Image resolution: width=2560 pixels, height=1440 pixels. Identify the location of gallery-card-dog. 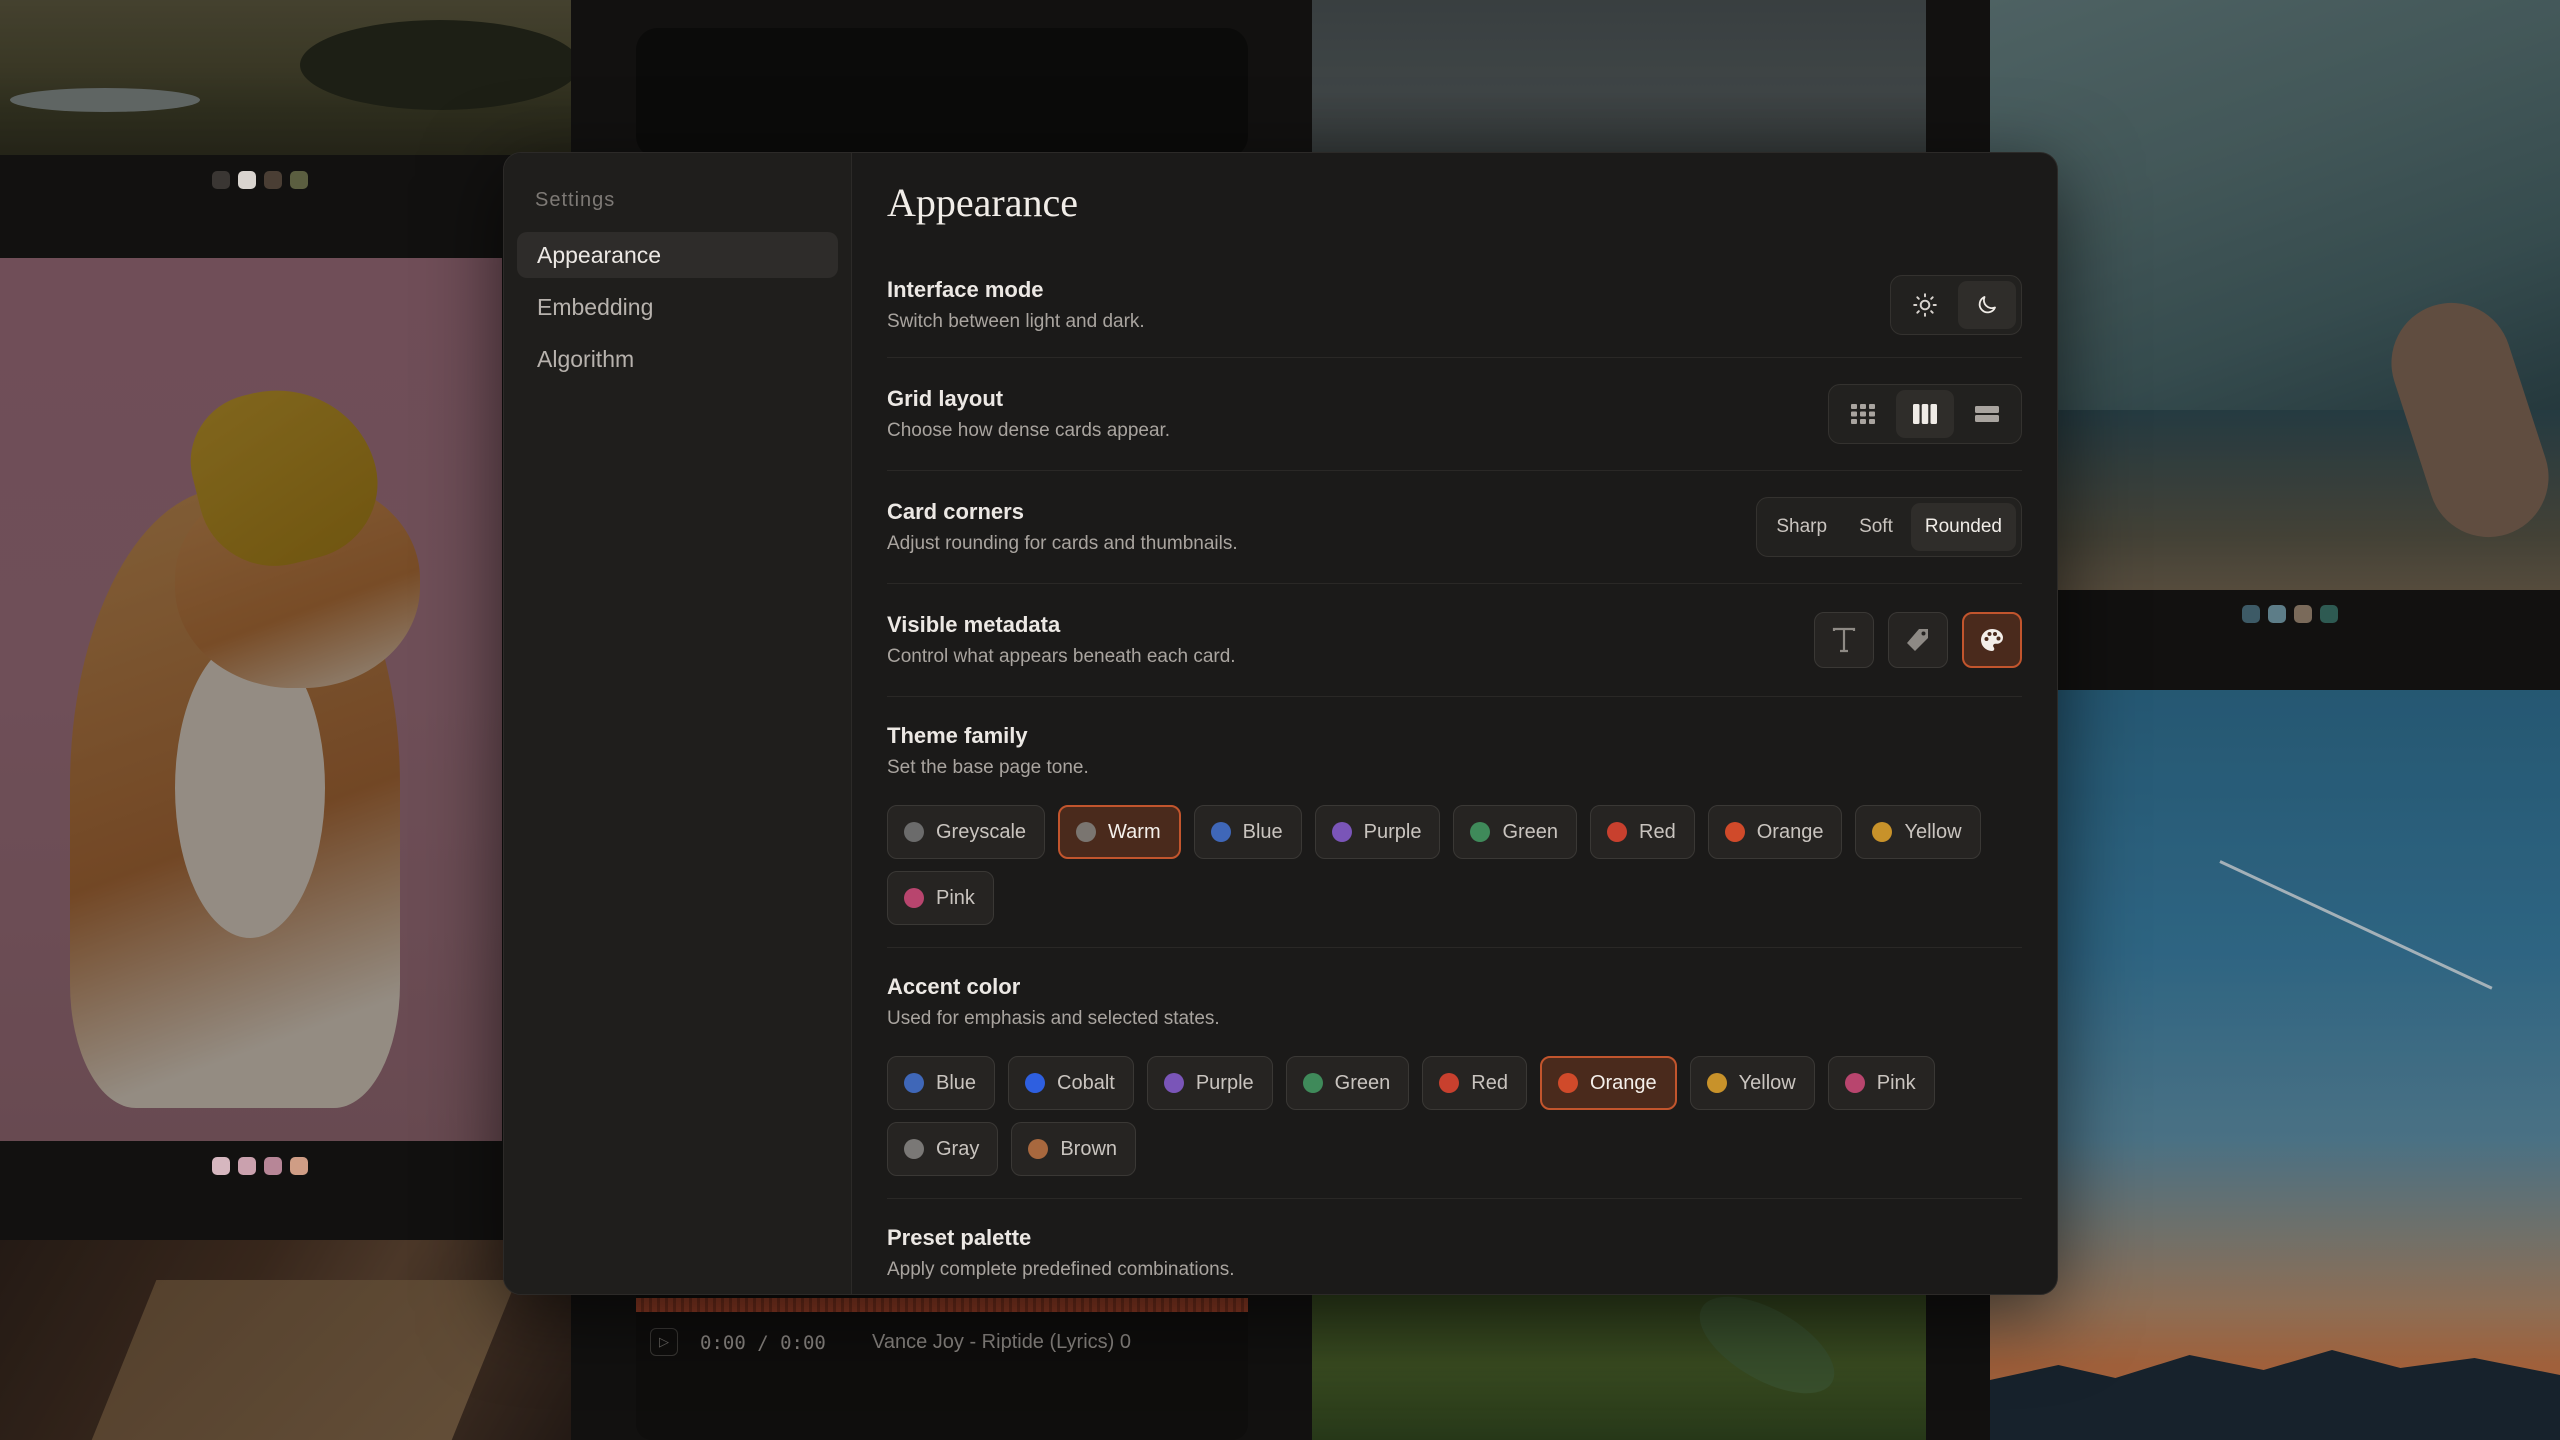
(251, 699).